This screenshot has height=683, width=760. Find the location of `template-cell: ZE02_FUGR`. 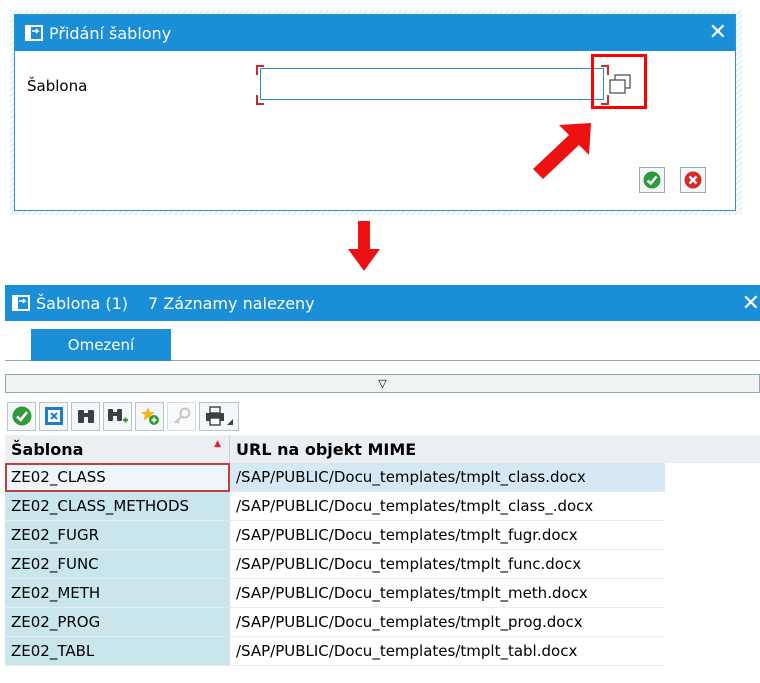

template-cell: ZE02_FUGR is located at coordinates (117, 535).